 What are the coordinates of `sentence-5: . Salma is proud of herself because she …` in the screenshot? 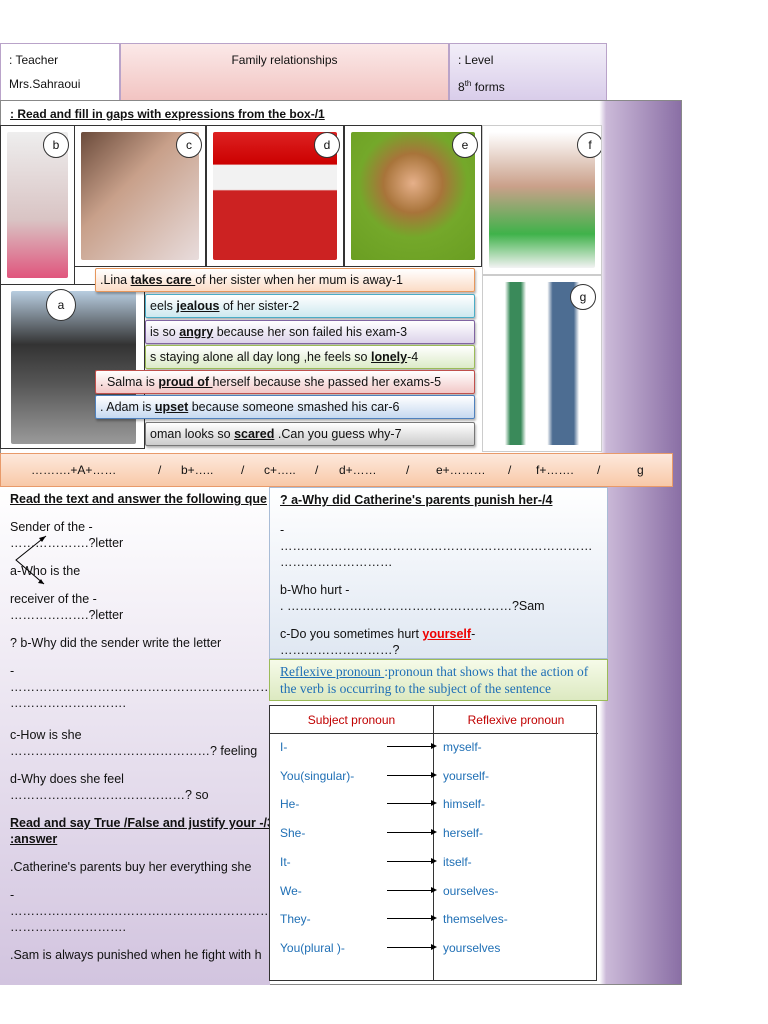 It's located at (285, 382).